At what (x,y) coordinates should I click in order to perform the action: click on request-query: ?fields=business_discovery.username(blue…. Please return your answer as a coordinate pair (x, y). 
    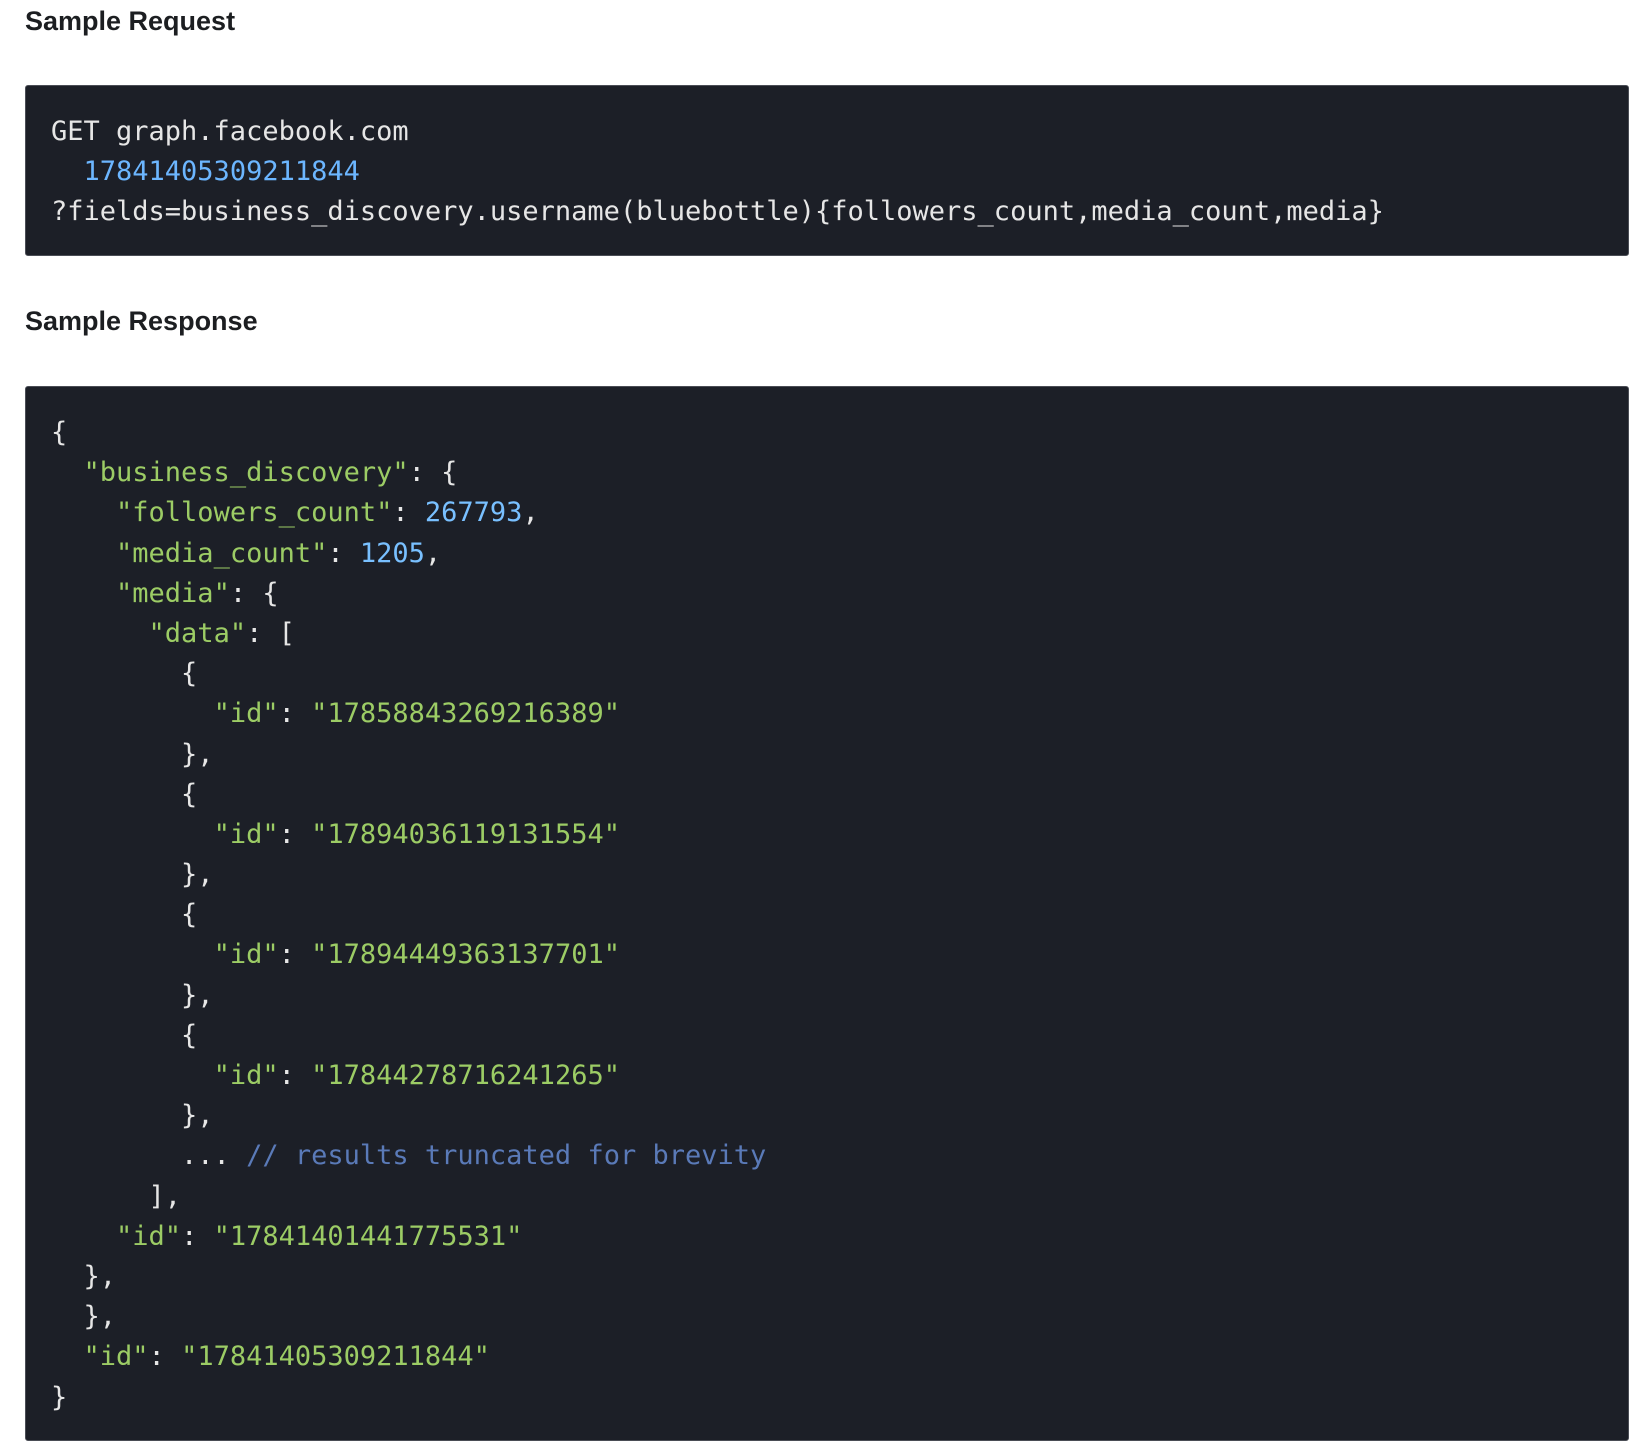
    Looking at the image, I should click on (717, 212).